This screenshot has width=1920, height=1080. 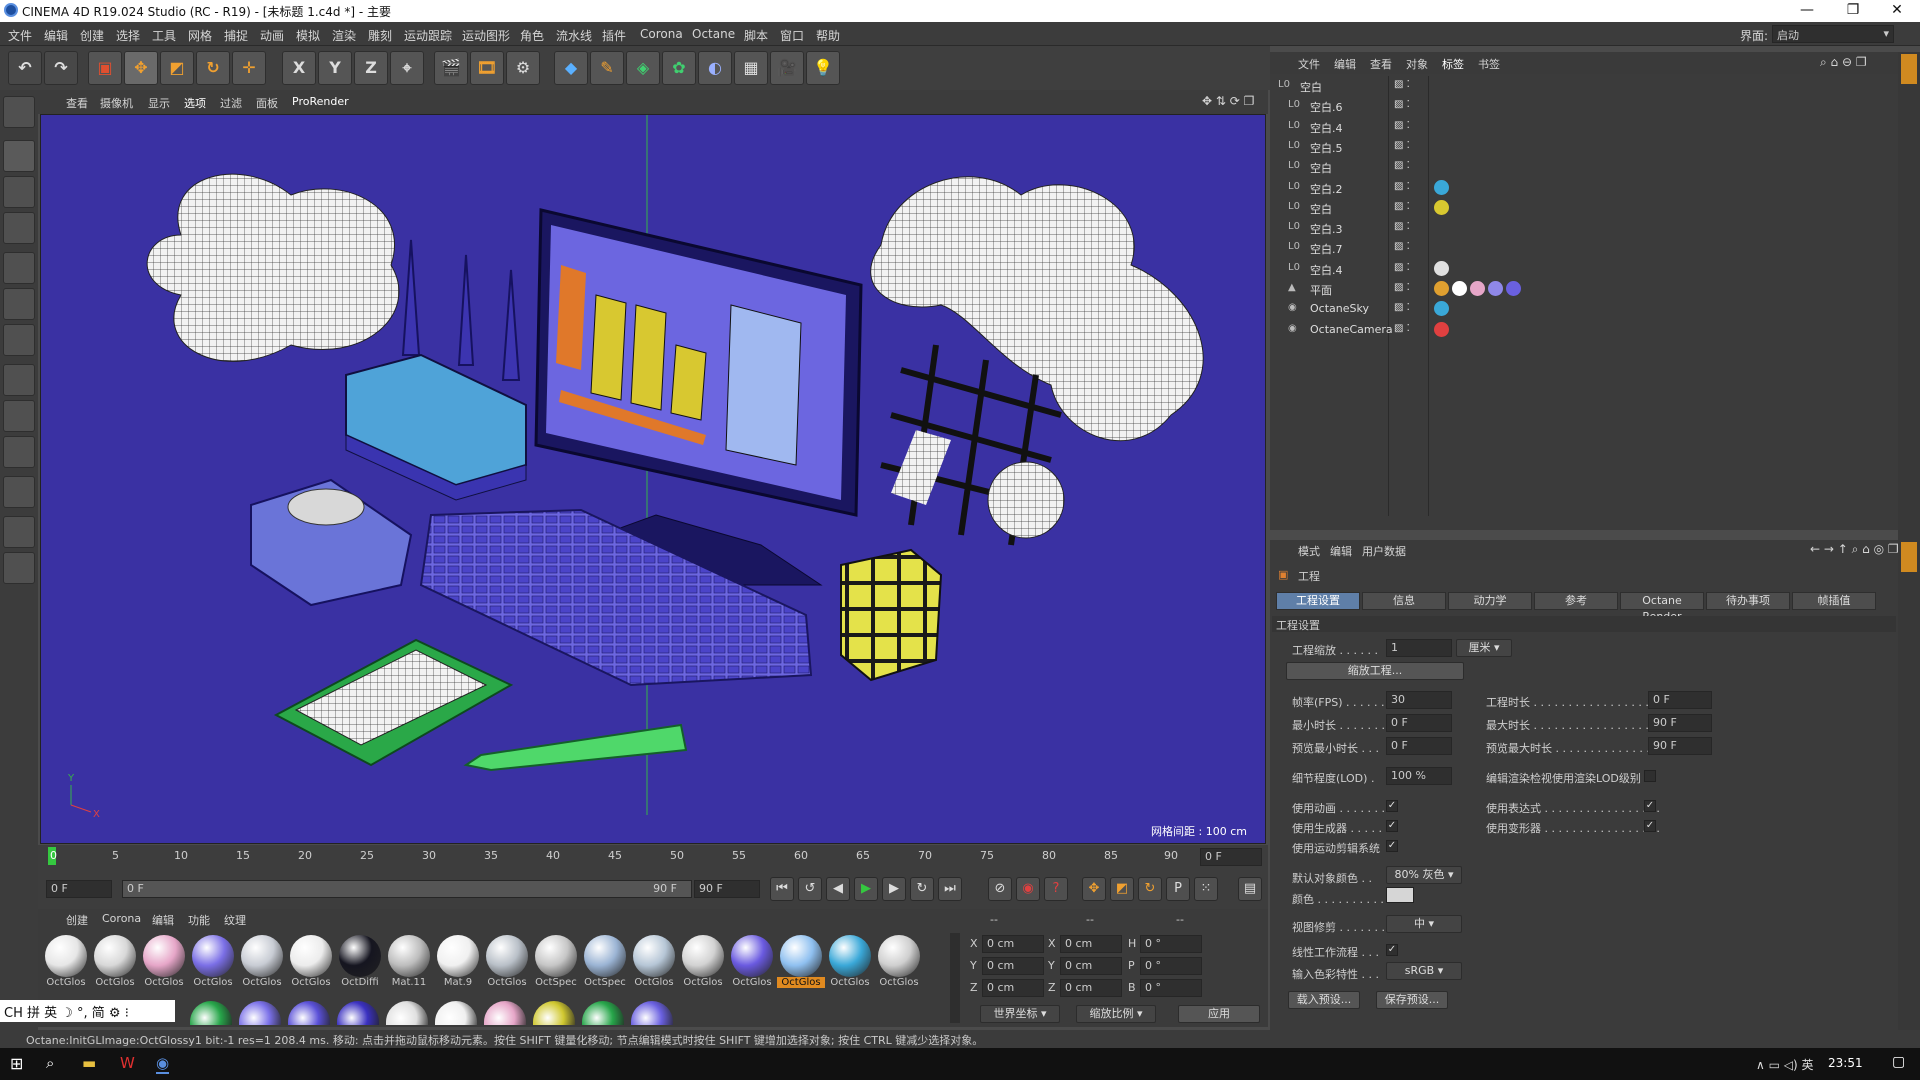 What do you see at coordinates (894, 889) in the screenshot?
I see `next-frame-button: ▶` at bounding box center [894, 889].